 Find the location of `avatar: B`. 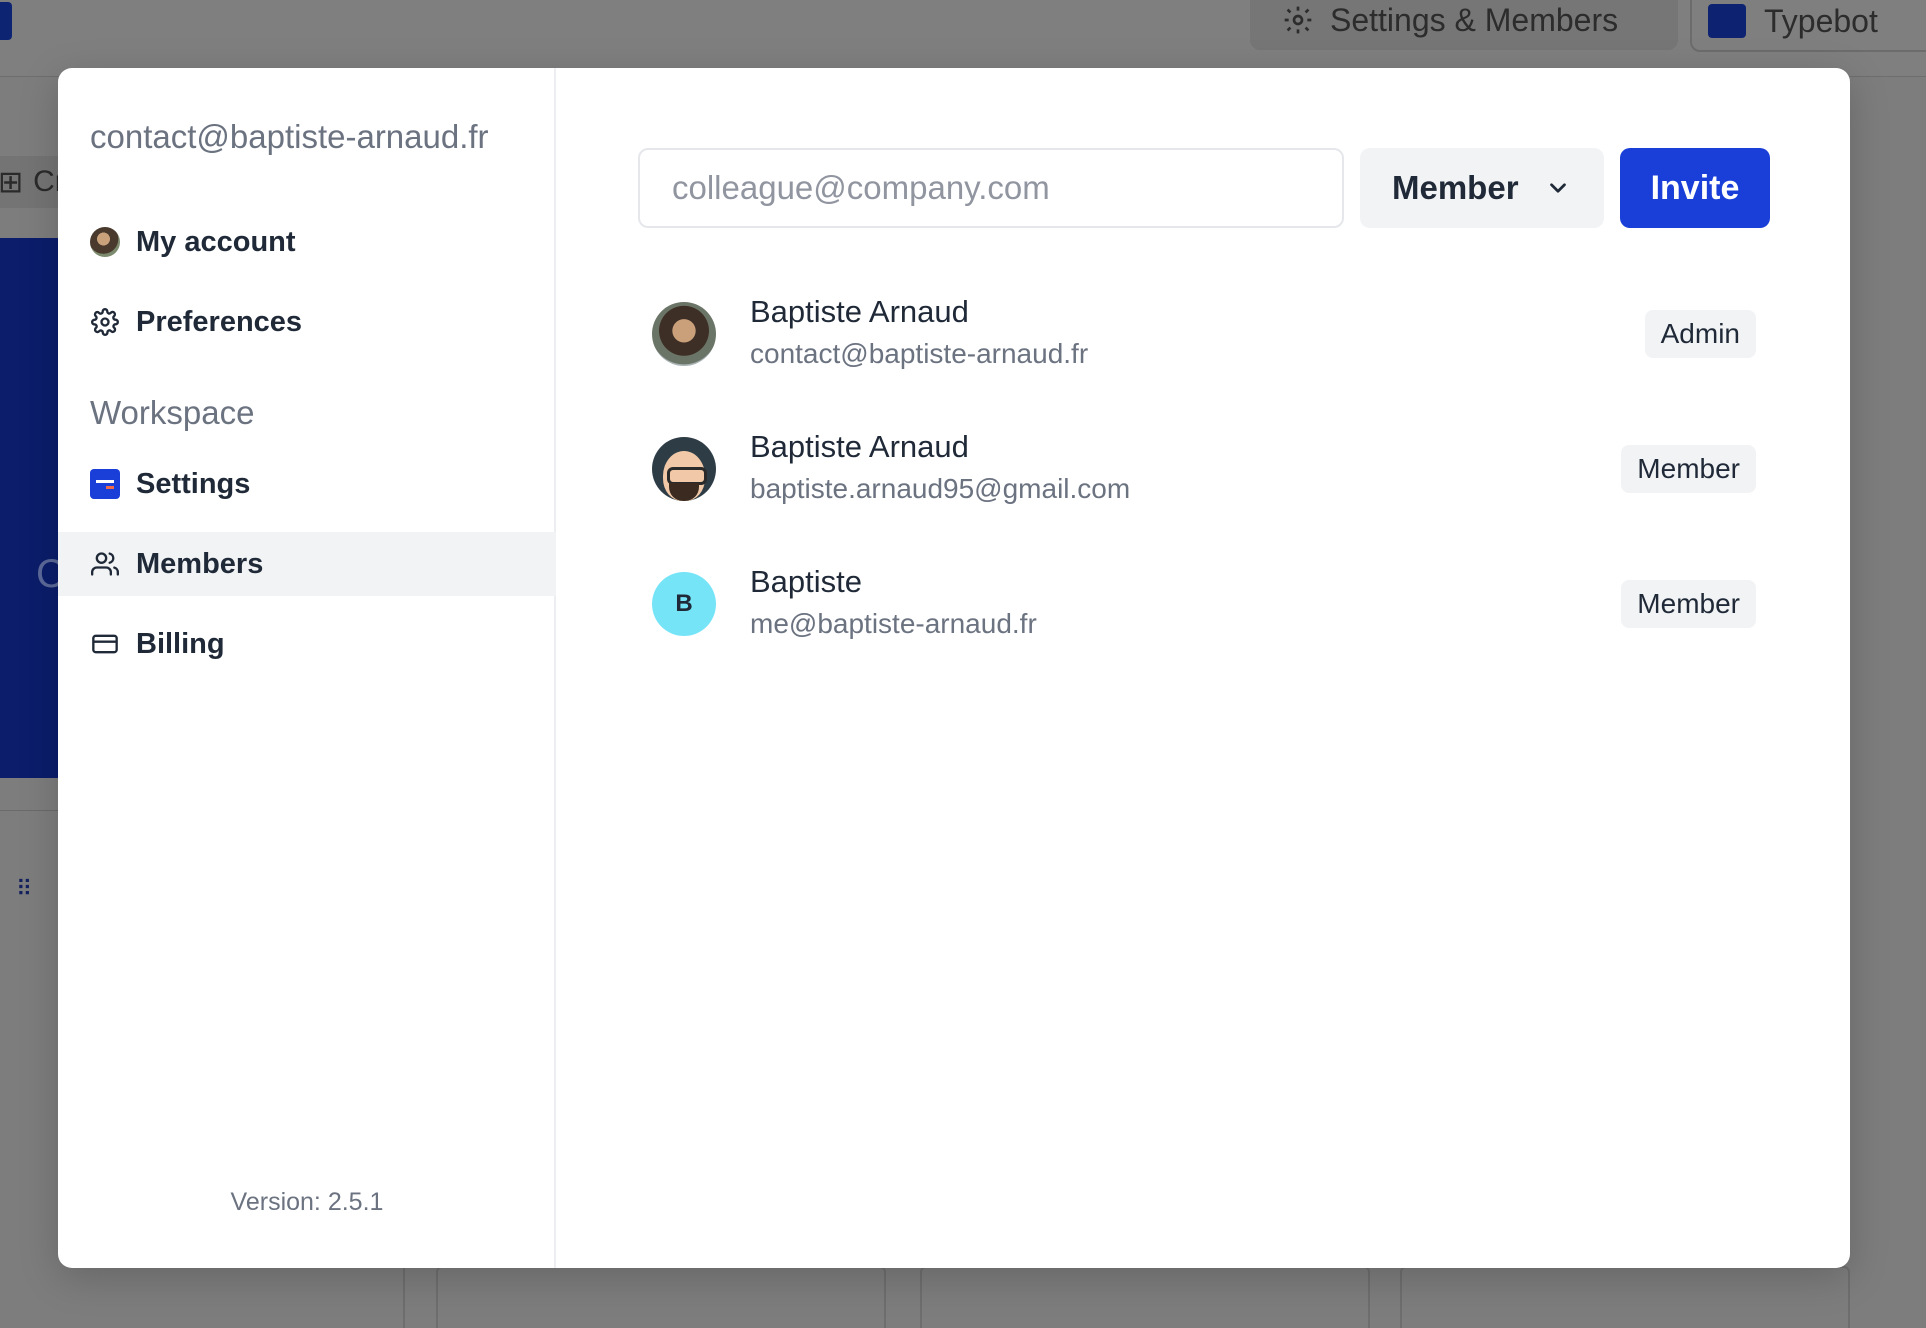

avatar: B is located at coordinates (684, 604).